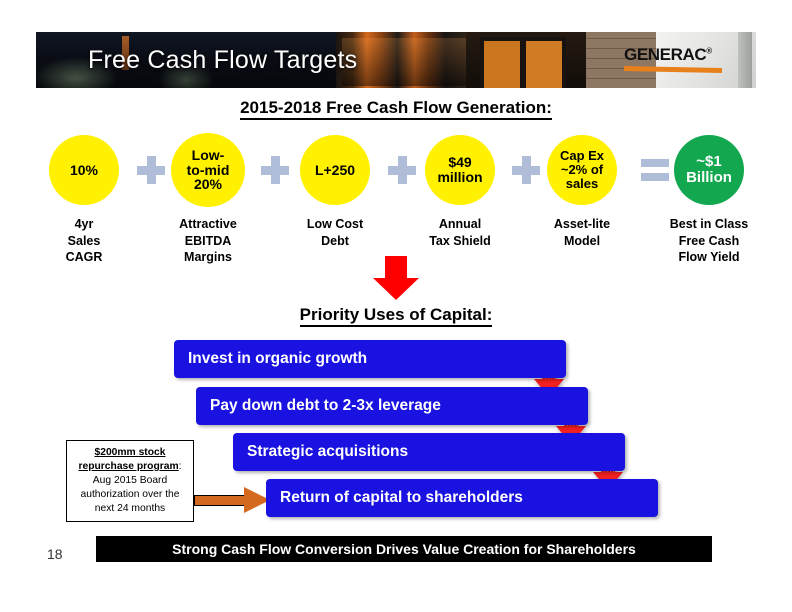 This screenshot has width=792, height=612. Describe the element at coordinates (582, 232) in the screenshot. I see `fcf-caption-5: Asset-lite Model` at that location.